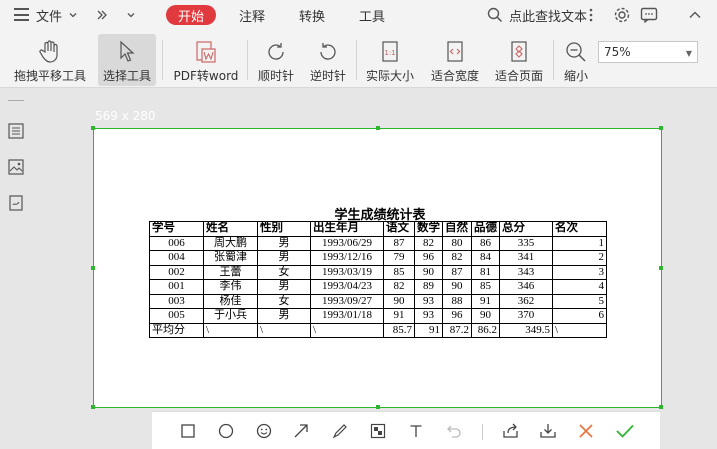 The image size is (717, 449). Describe the element at coordinates (389, 53) in the screenshot. I see `svg-text: 1:1` at that location.